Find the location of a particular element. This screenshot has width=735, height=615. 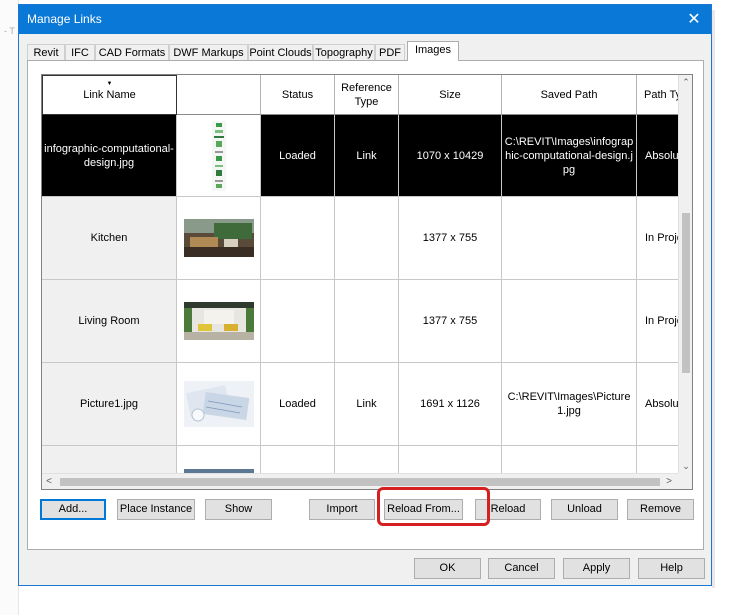

sort-arrow-icon: ▼ is located at coordinates (109, 84).